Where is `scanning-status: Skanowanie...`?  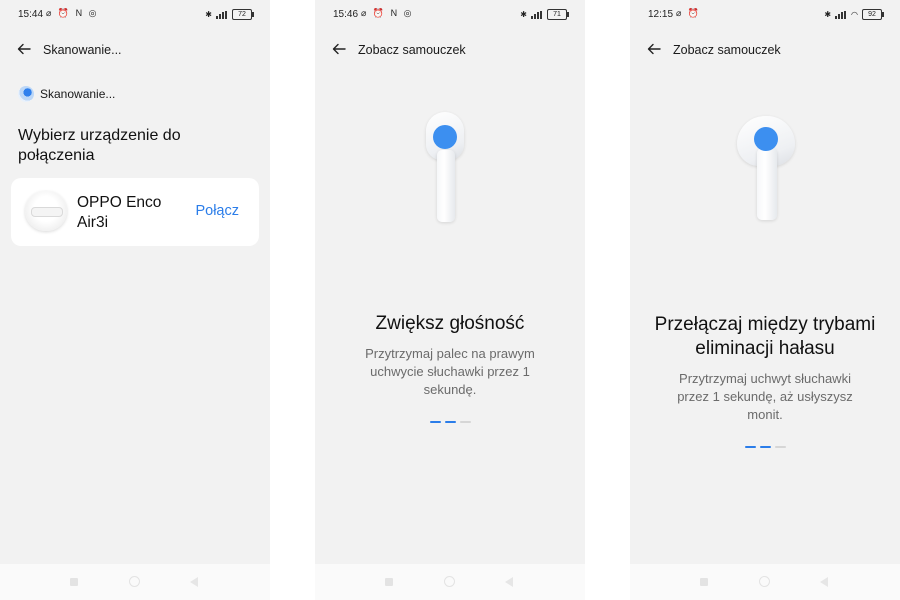
scanning-status: Skanowanie... is located at coordinates (66, 94).